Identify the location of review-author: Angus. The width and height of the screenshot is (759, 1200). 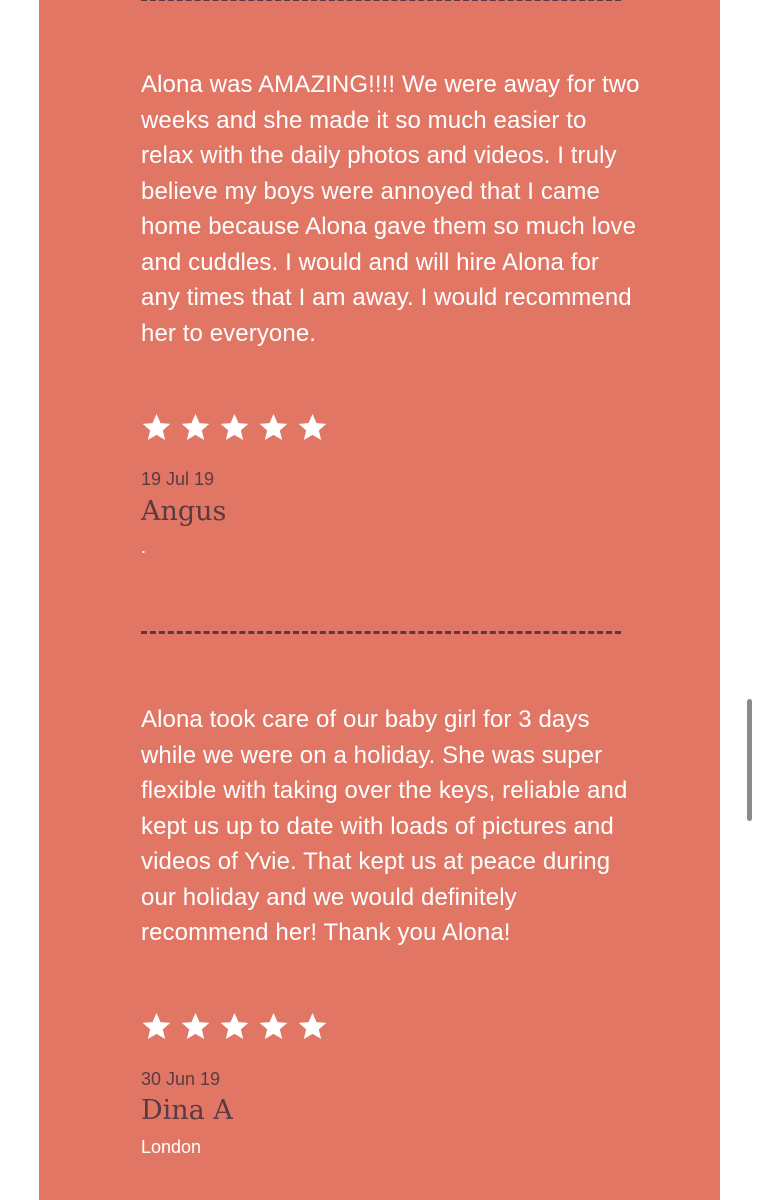
(184, 511).